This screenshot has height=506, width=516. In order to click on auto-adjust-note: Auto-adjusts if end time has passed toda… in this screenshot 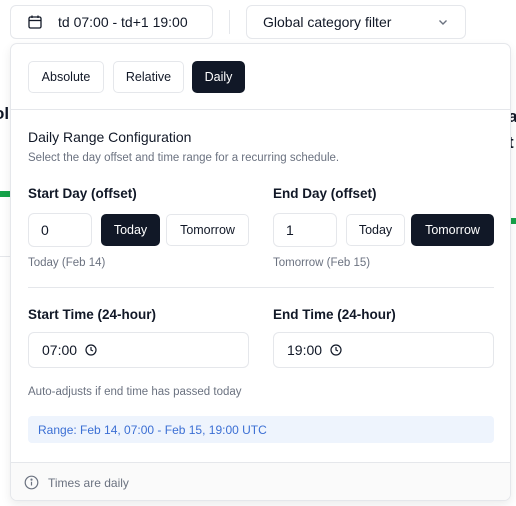, I will do `click(135, 392)`.